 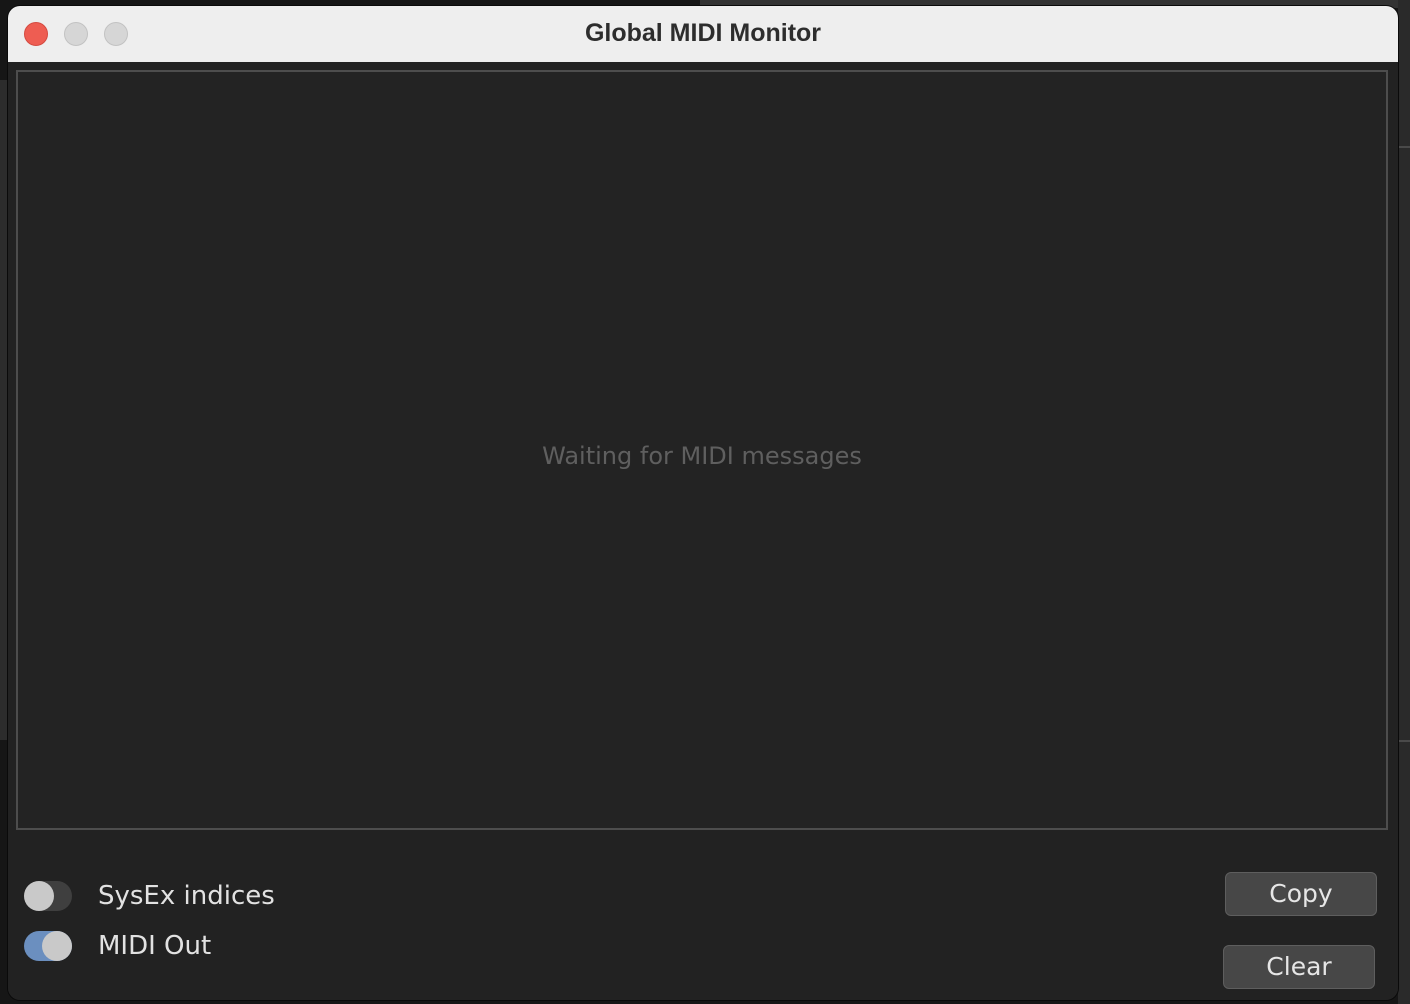 I want to click on window-title: Global MIDI Monitor, so click(x=703, y=33).